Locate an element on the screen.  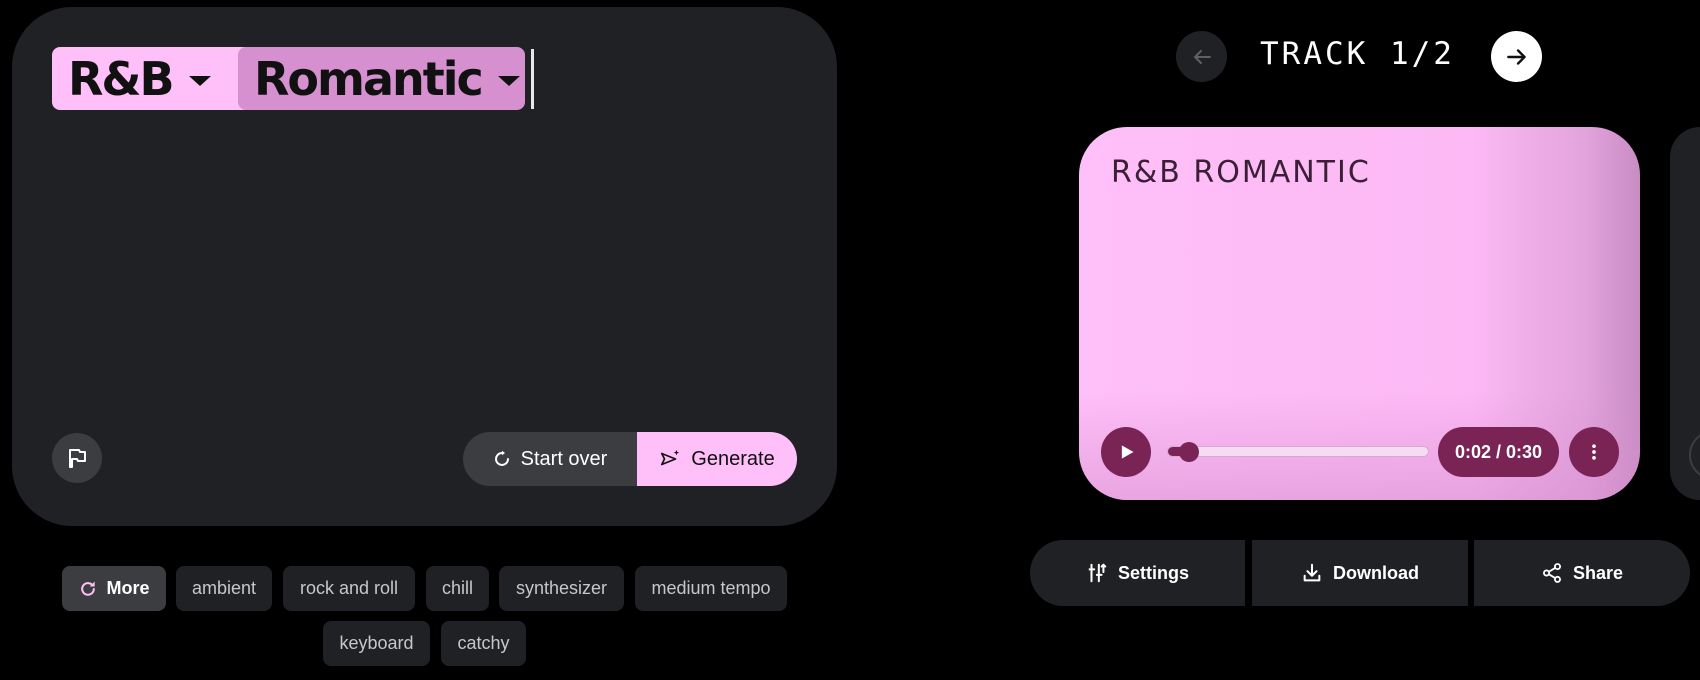
more-options-button is located at coordinates (1594, 452).